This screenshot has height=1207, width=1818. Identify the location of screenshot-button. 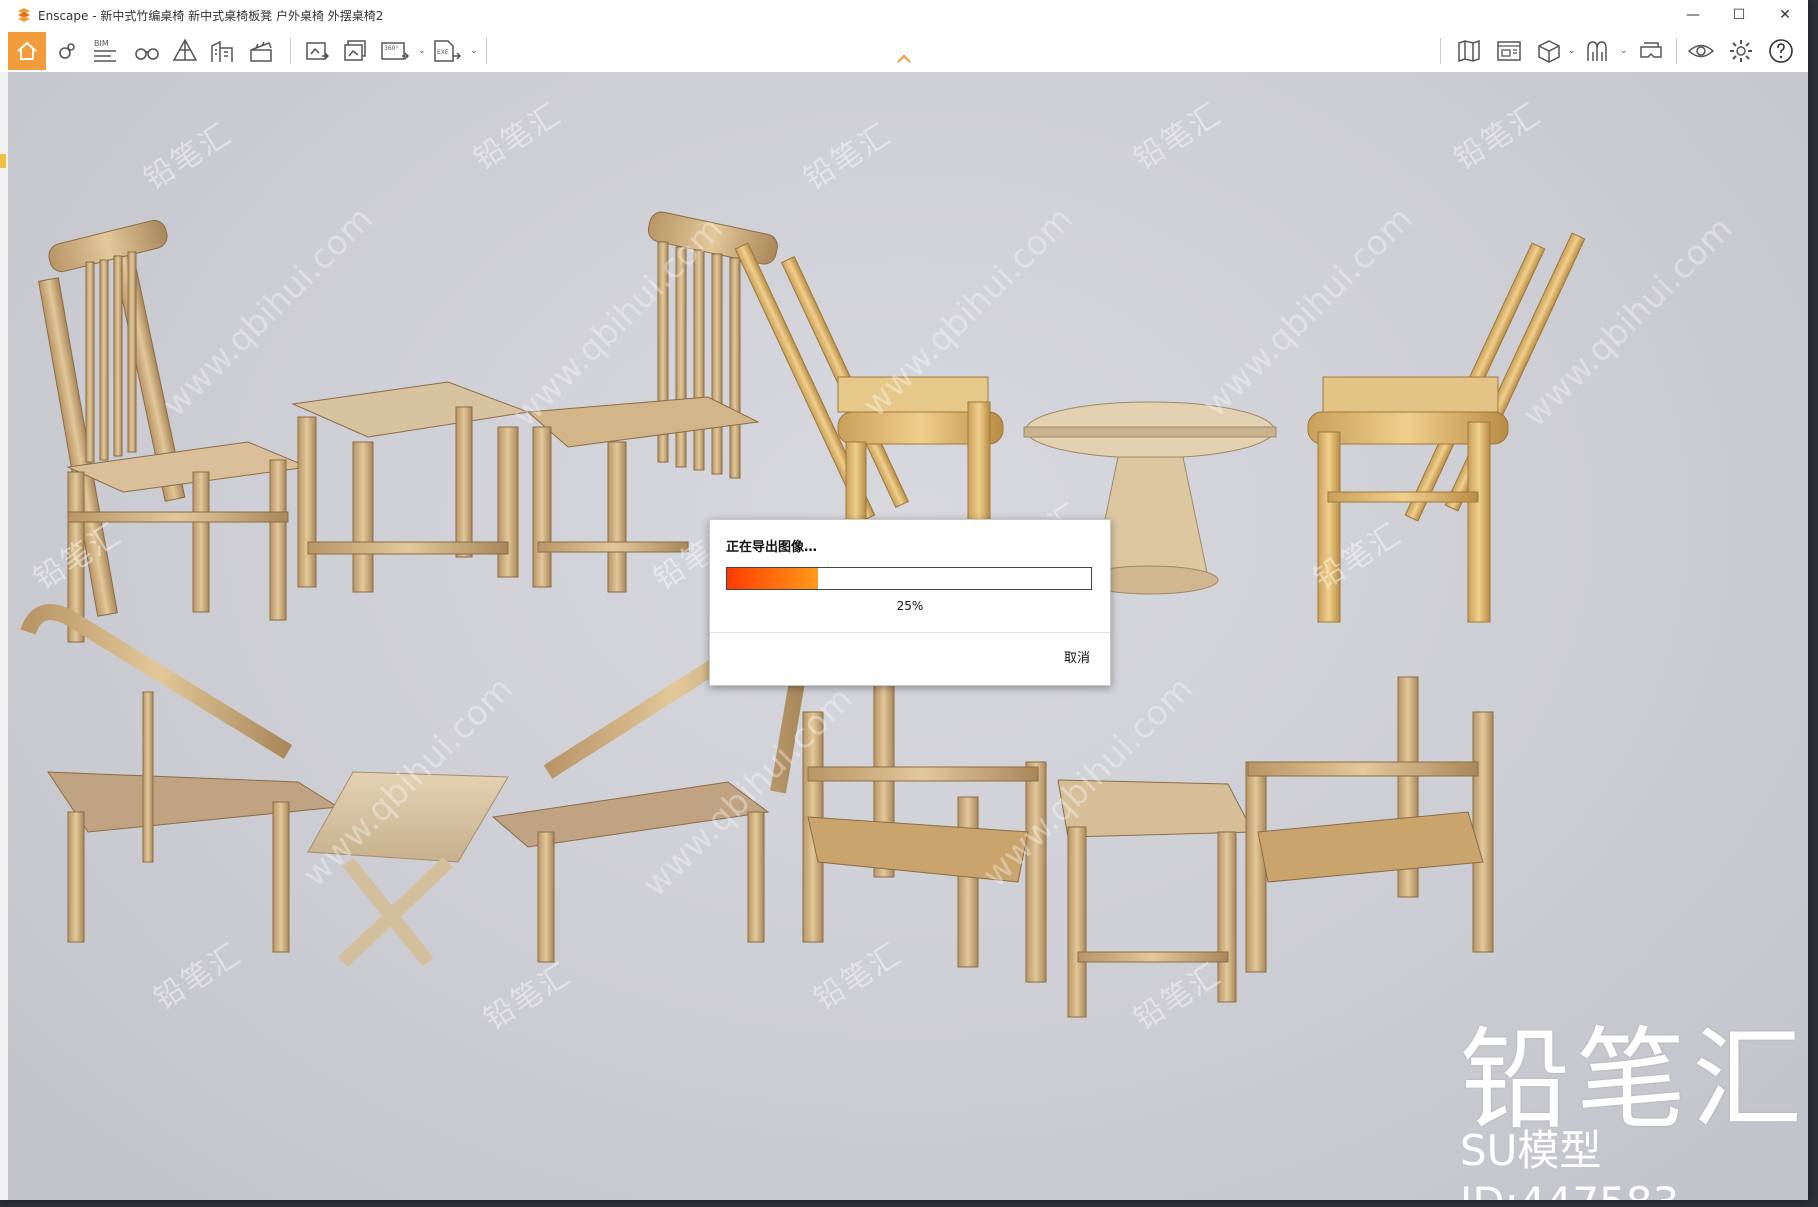
(317, 51).